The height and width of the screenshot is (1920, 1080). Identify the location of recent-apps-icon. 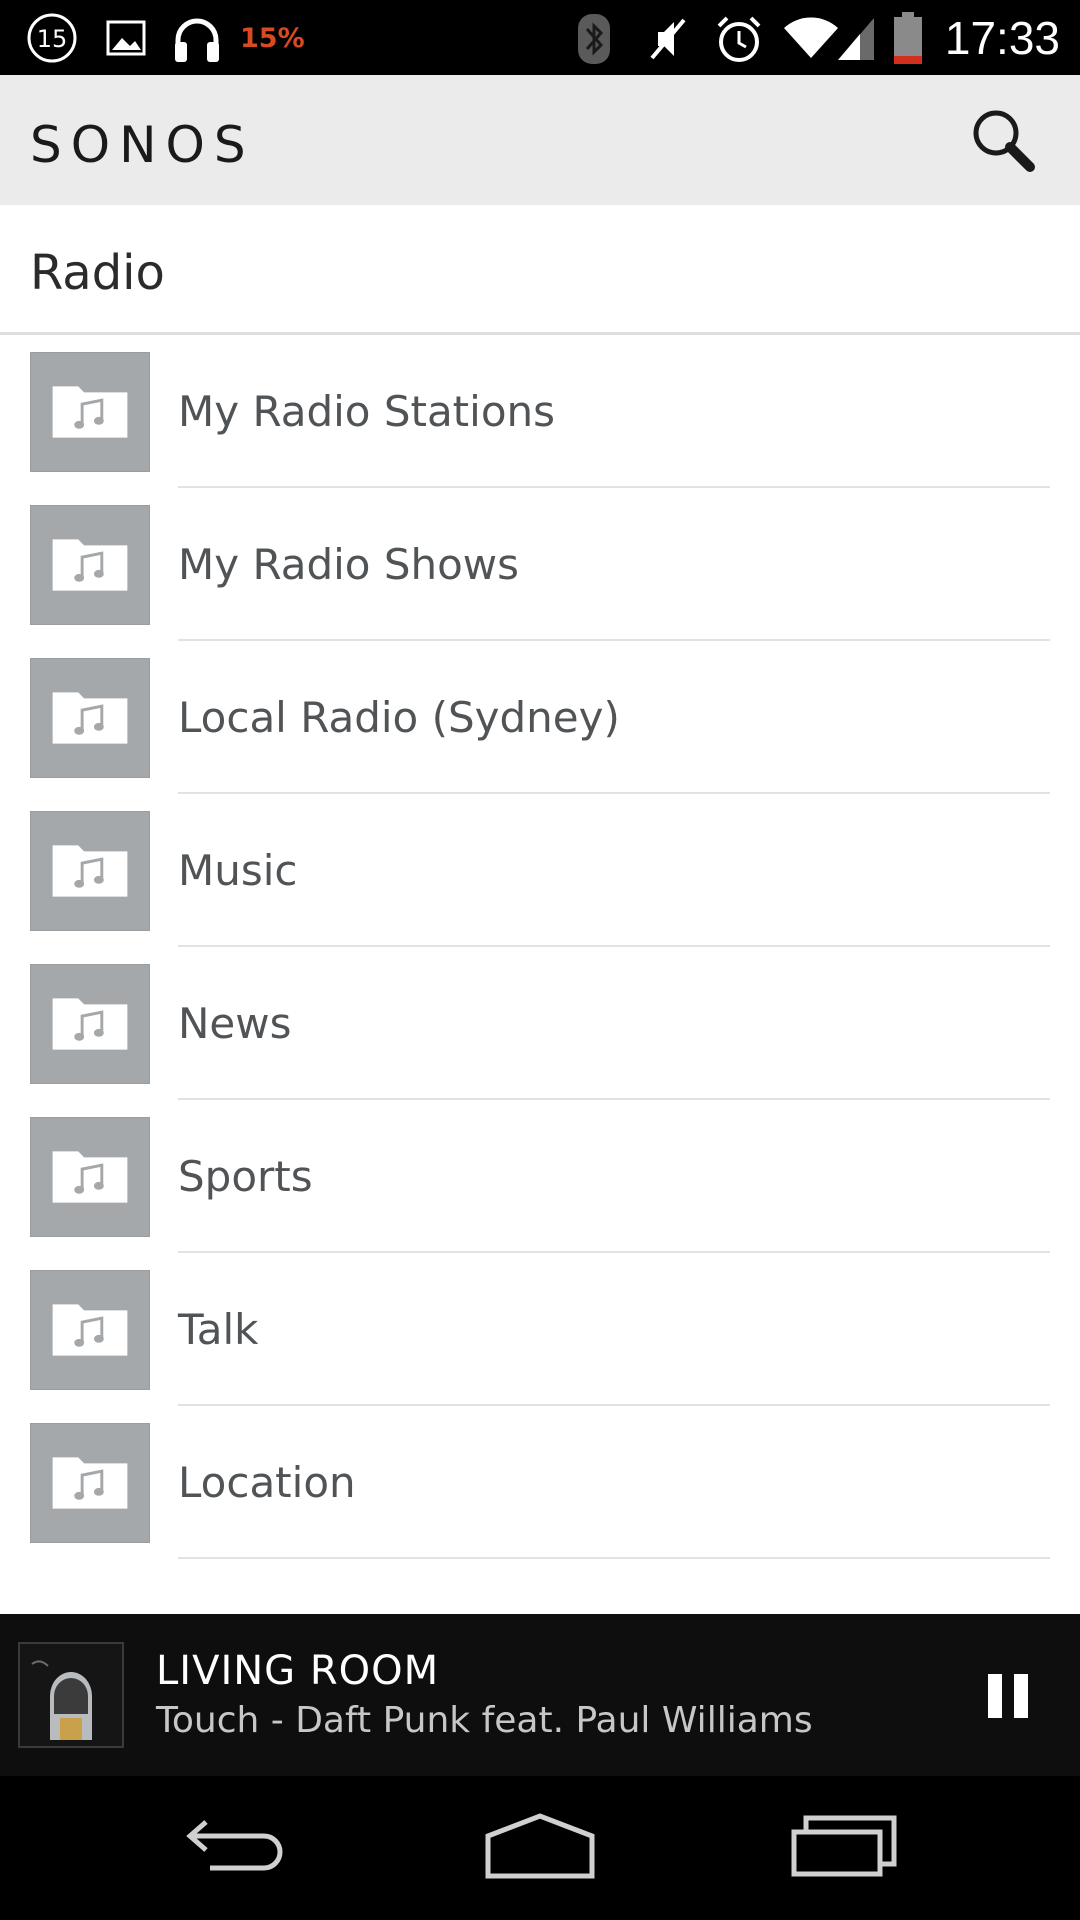
(844, 1846).